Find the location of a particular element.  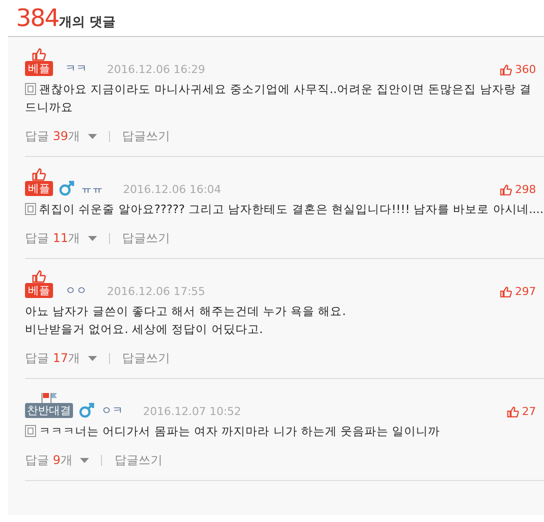

comment-date: 2016.12.07 10:52 is located at coordinates (192, 411).